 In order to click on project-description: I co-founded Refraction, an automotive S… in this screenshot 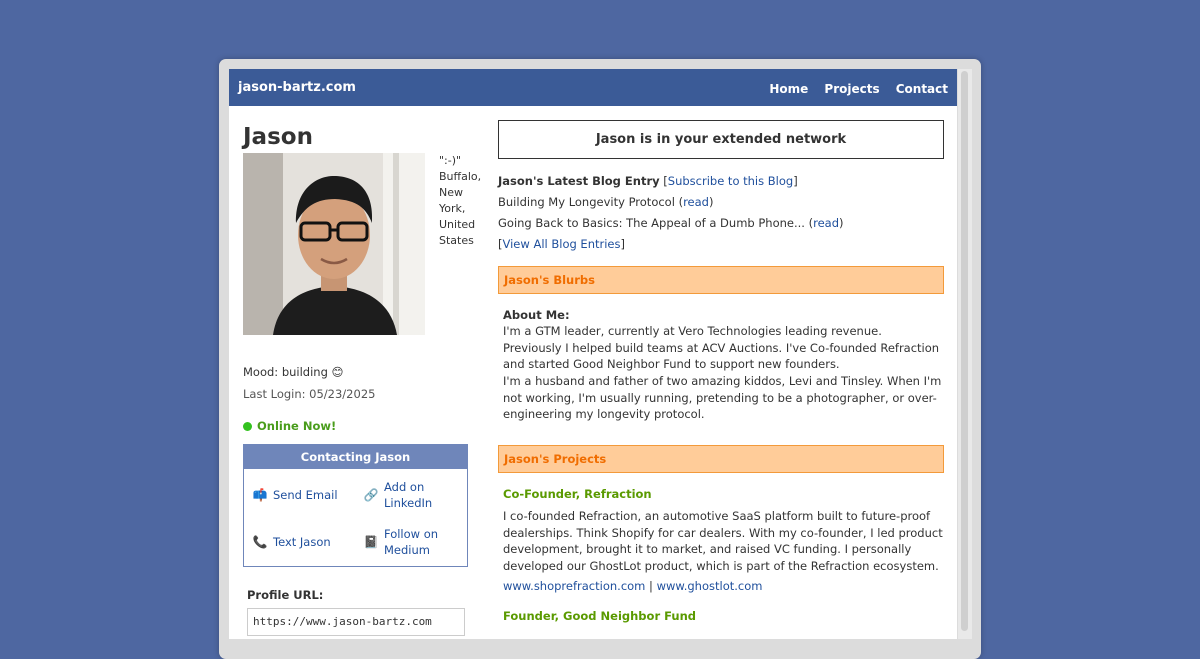, I will do `click(723, 541)`.